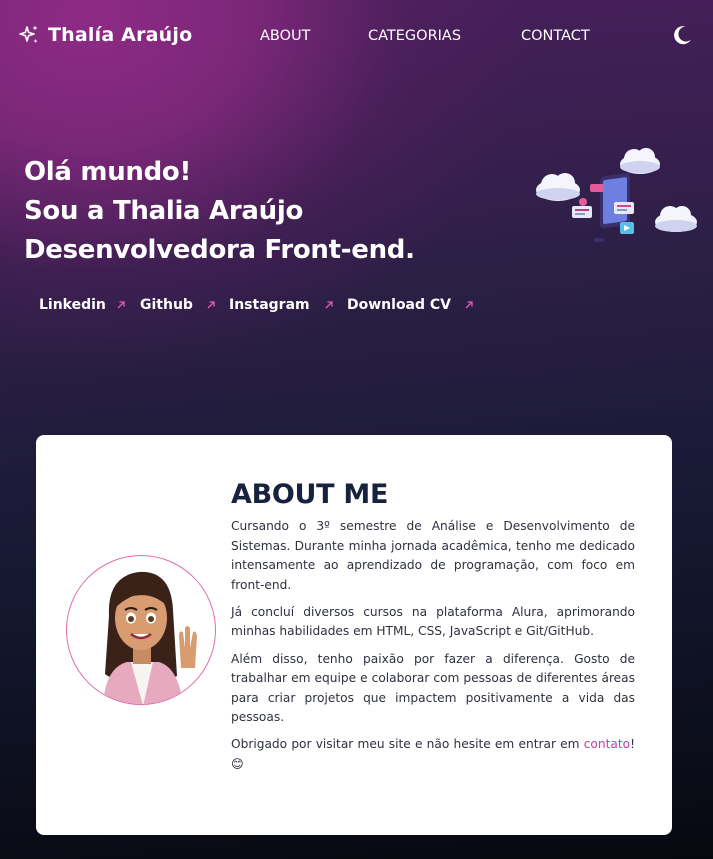 The image size is (713, 859). I want to click on brand-name: Thalía Araújo, so click(120, 35).